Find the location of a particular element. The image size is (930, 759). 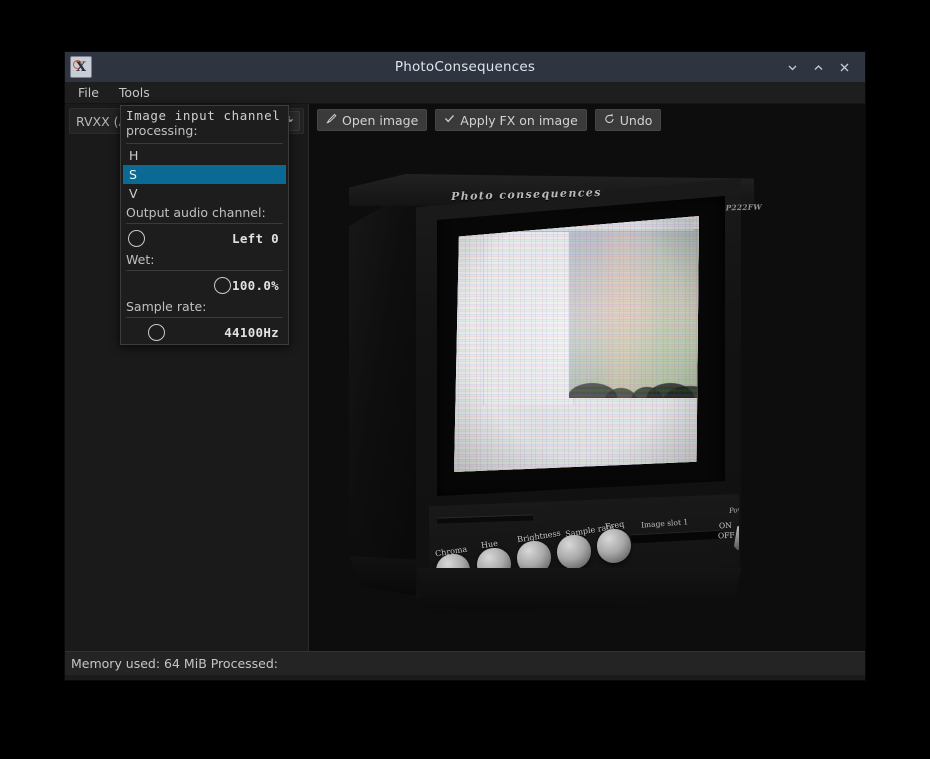

knob-sample-rate is located at coordinates (574, 552).